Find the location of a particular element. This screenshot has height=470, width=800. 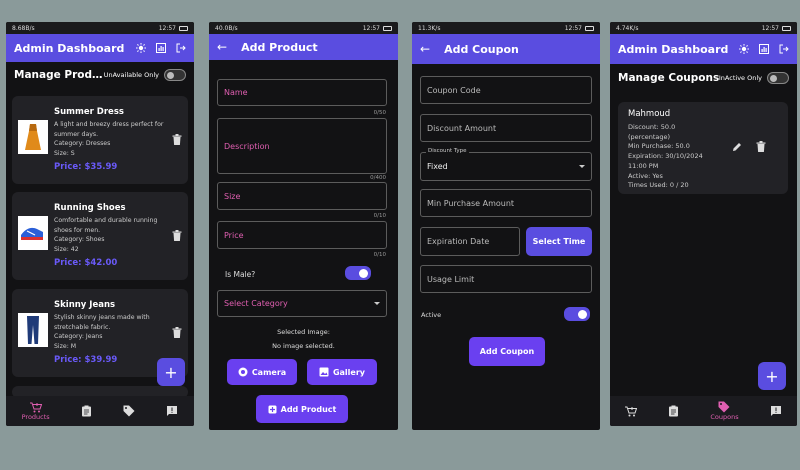

unavailable-filter-label: UnAvailable Only is located at coordinates (131, 75).